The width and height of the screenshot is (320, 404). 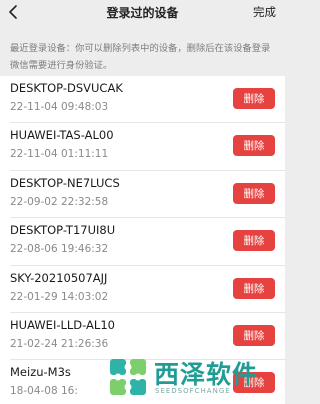 I want to click on device-login-time: 22-08-06 19:46:32, so click(x=59, y=249).